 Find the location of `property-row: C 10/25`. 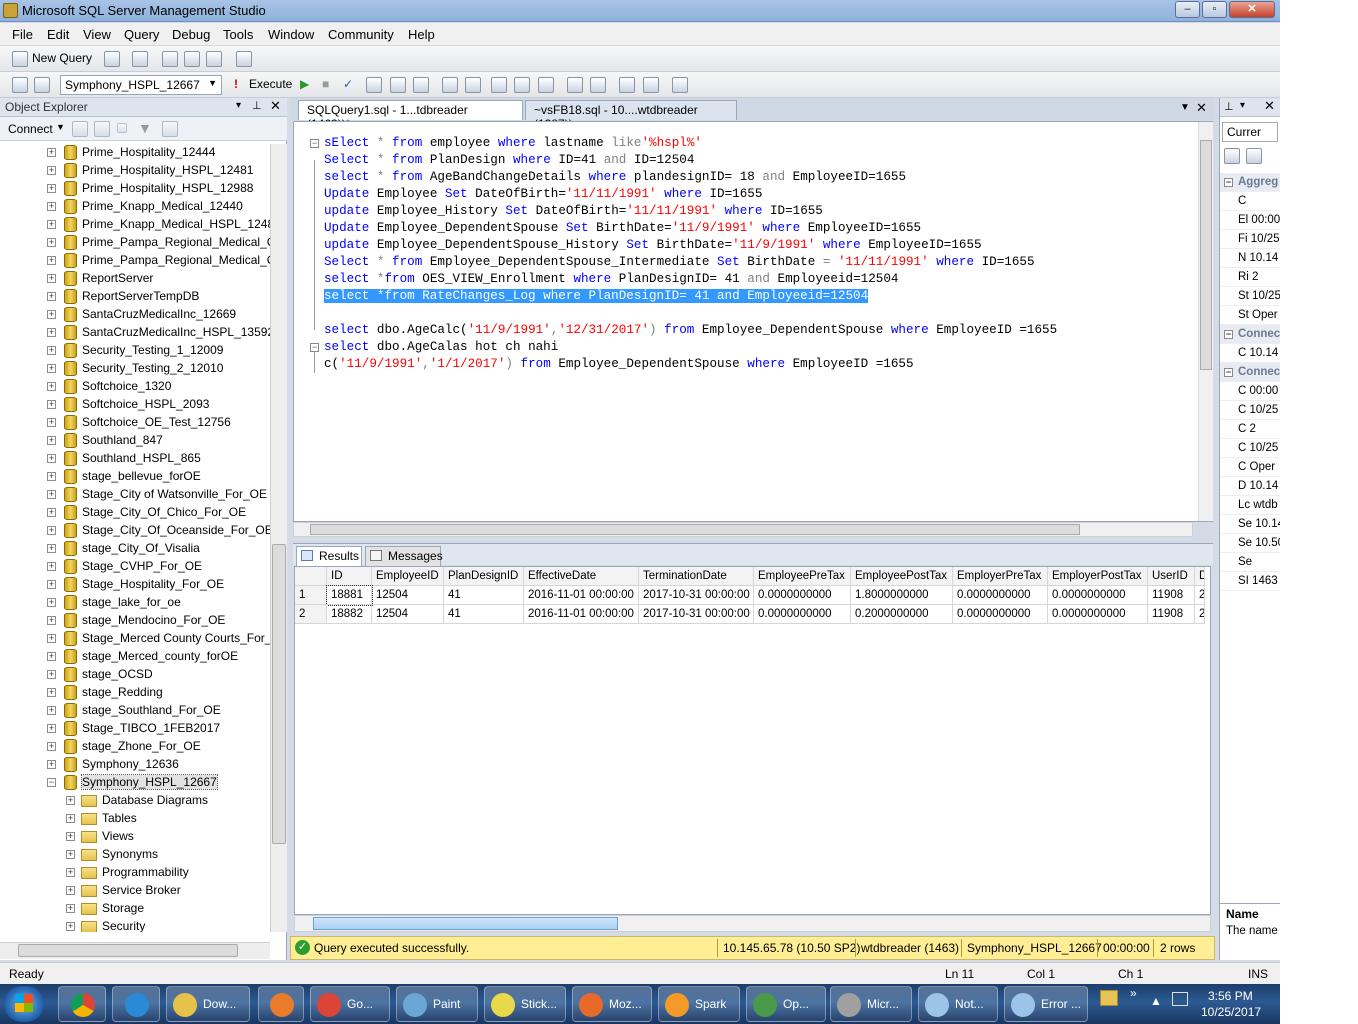

property-row: C 10/25 is located at coordinates (1250, 448).